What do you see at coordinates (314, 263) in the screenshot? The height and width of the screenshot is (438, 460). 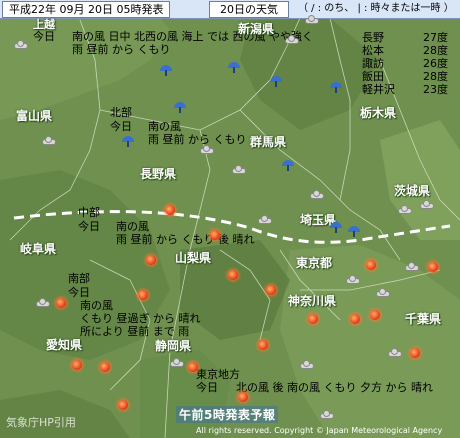 I see `pref-label-tokyo: 東京都` at bounding box center [314, 263].